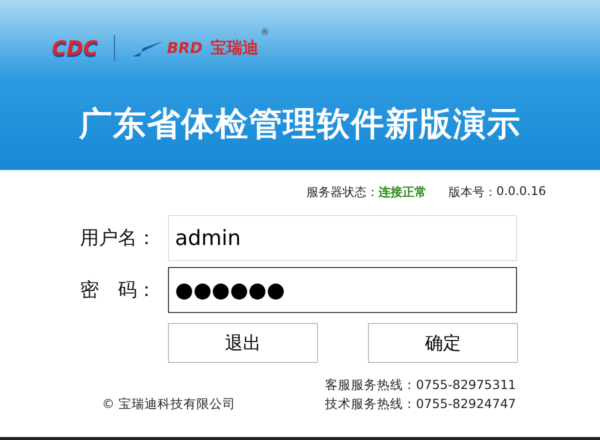 The image size is (600, 440). What do you see at coordinates (420, 385) in the screenshot?
I see `hotline-text: 客服服务热线：0755-82975311` at bounding box center [420, 385].